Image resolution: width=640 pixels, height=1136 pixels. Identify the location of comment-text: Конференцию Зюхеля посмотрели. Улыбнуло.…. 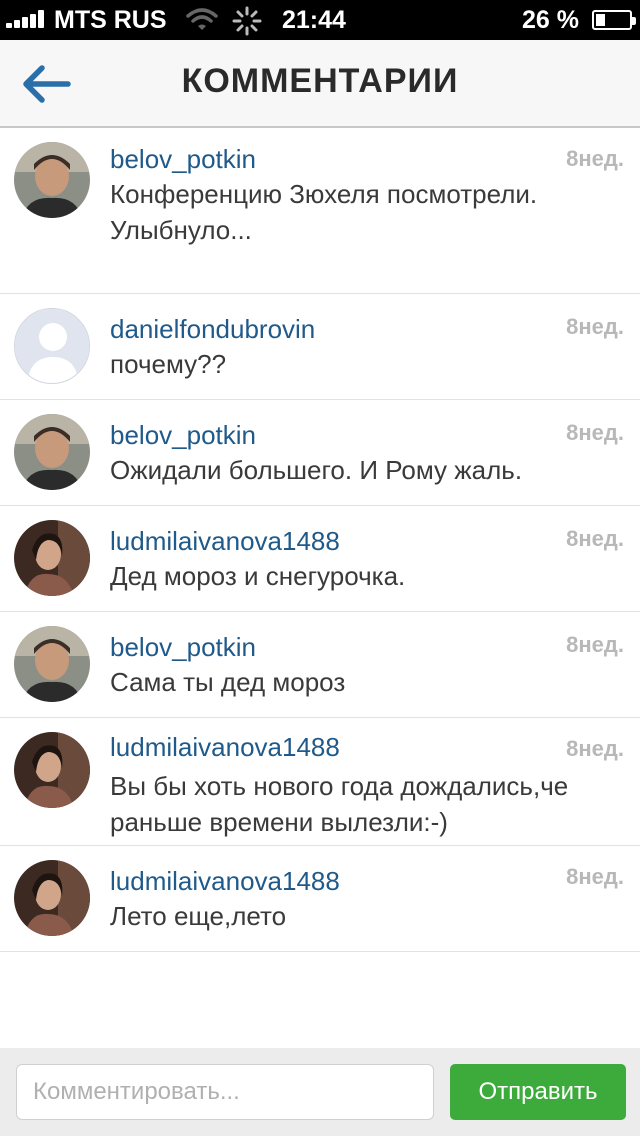
(324, 212).